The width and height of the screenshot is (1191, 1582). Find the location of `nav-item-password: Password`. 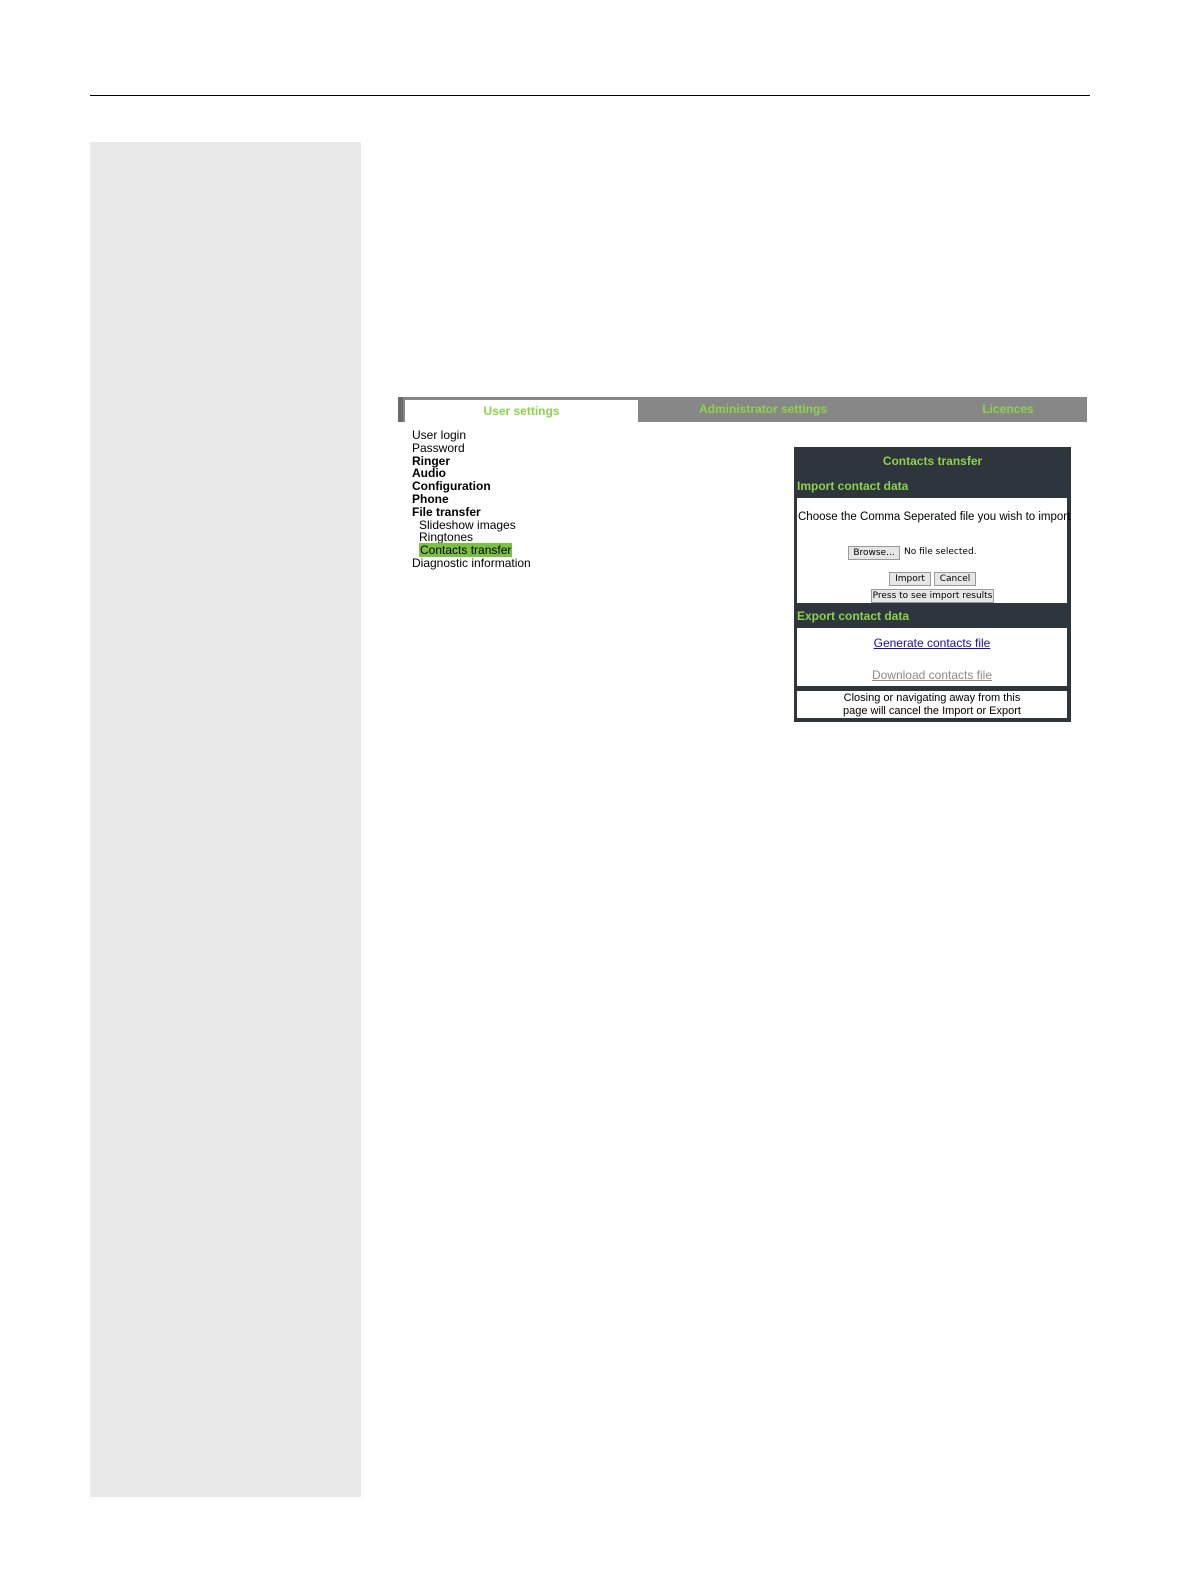

nav-item-password: Password is located at coordinates (471, 448).